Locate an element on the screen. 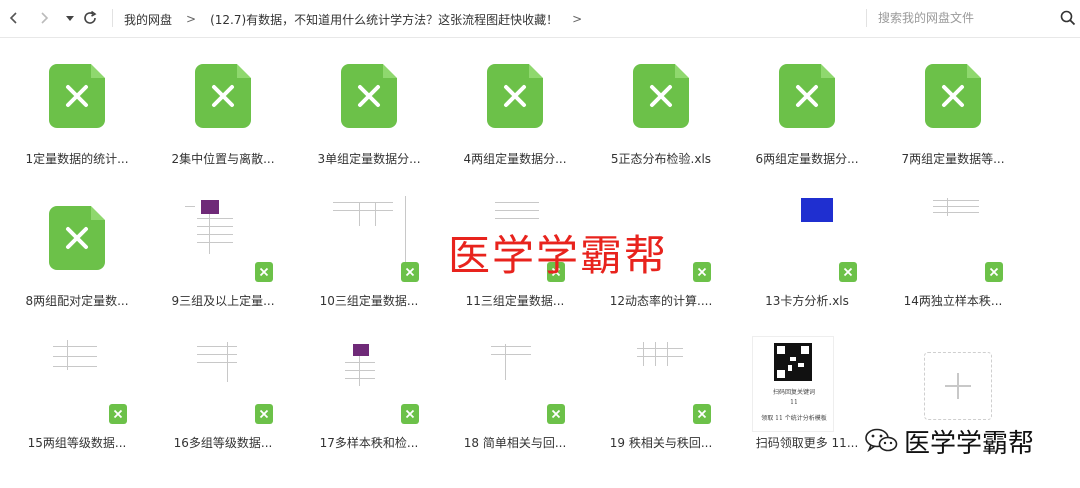 This screenshot has height=488, width=1080. search-divider is located at coordinates (866, 18).